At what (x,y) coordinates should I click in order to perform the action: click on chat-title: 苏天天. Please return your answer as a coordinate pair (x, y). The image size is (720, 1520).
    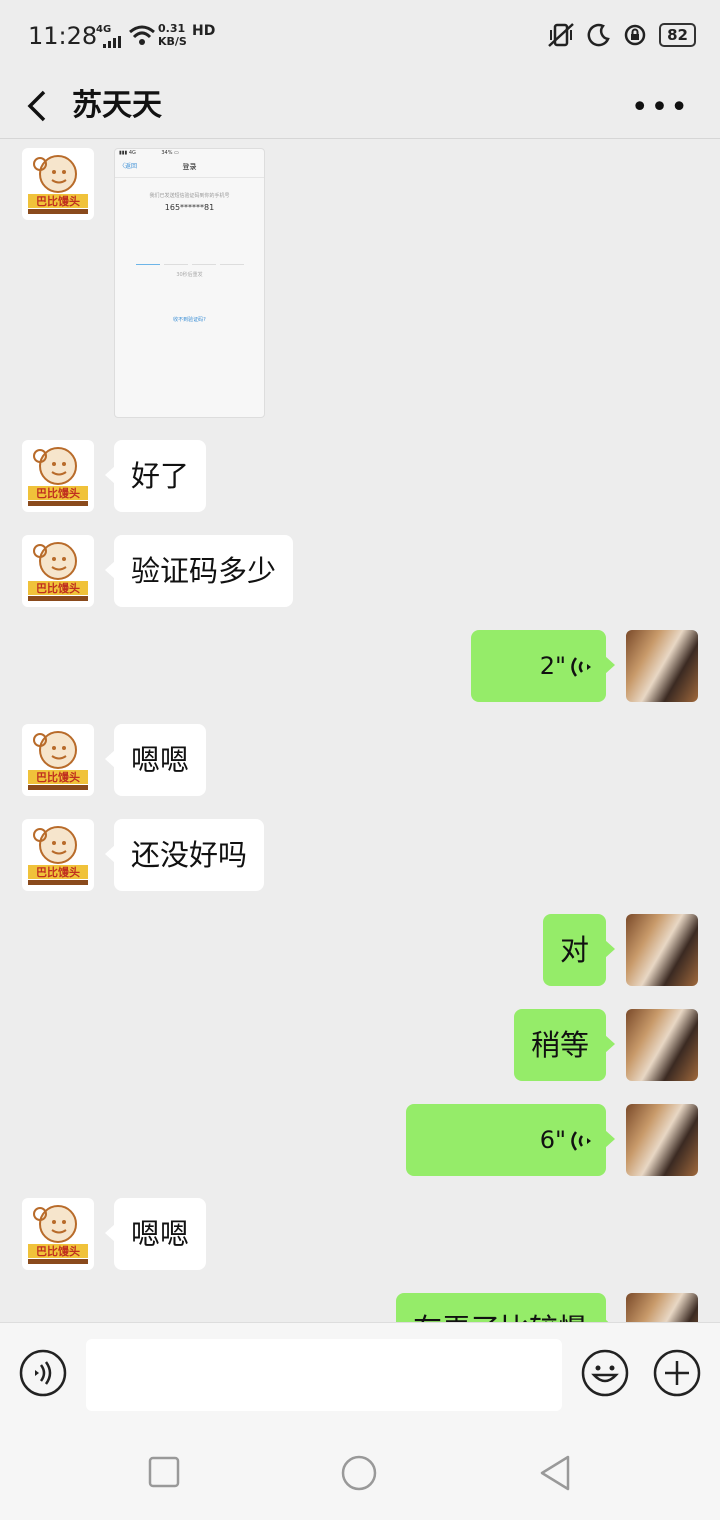
    Looking at the image, I should click on (117, 105).